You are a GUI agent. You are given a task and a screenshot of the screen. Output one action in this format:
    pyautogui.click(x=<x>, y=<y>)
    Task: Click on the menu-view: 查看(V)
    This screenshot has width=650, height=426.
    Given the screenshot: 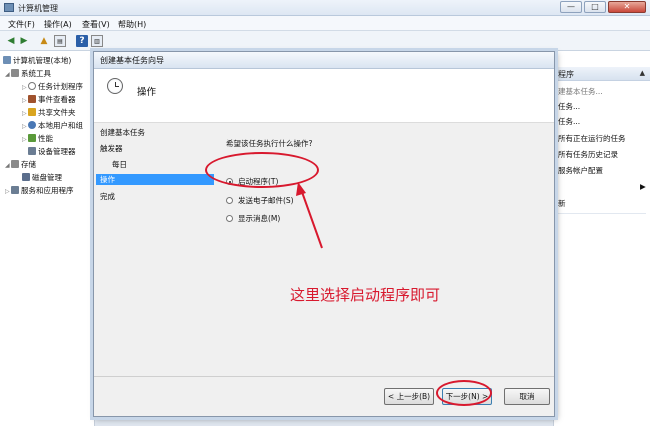 What is the action you would take?
    pyautogui.click(x=96, y=24)
    